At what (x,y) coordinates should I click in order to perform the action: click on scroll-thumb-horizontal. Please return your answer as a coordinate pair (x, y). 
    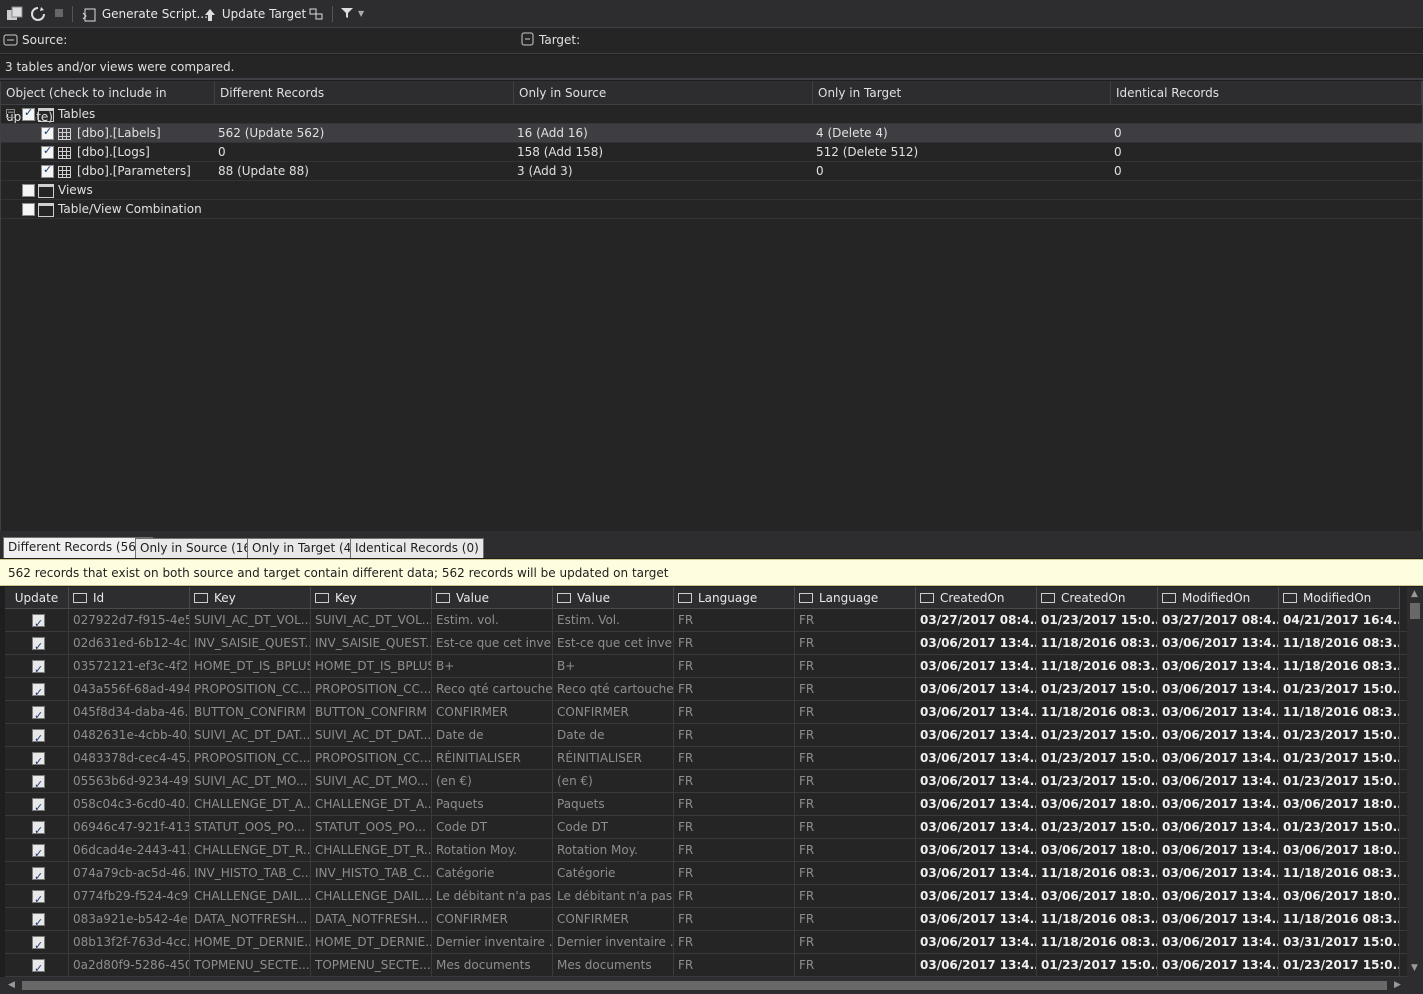
    Looking at the image, I should click on (704, 985).